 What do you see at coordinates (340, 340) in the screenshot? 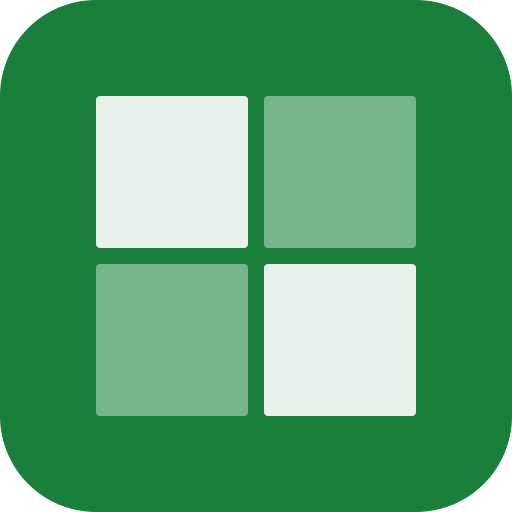
I see `tile-bottom-right-icon` at bounding box center [340, 340].